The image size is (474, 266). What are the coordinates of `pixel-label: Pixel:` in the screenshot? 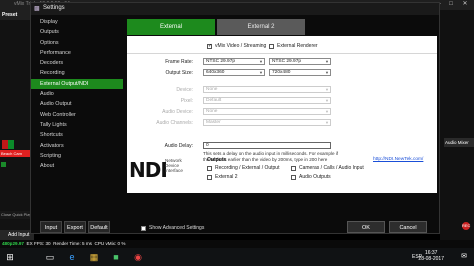 It's located at (186, 101).